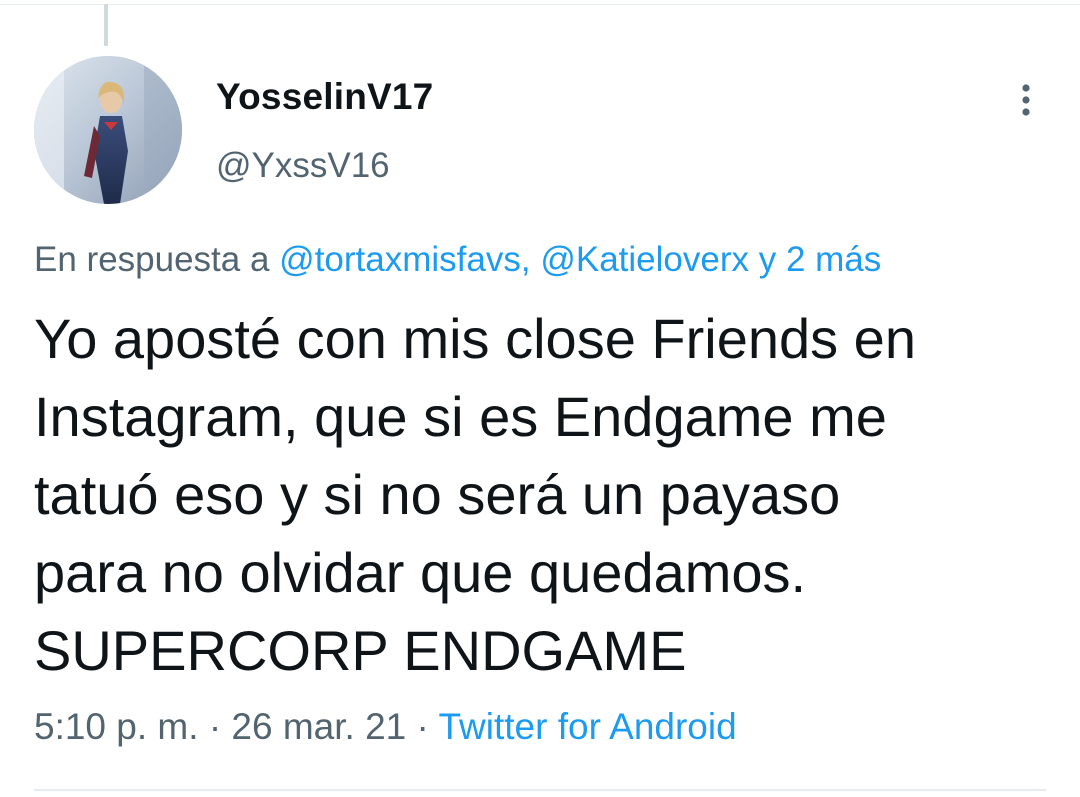 This screenshot has height=797, width=1080. I want to click on reply-mention-1: @tortaxmisfavs, so click(400, 259).